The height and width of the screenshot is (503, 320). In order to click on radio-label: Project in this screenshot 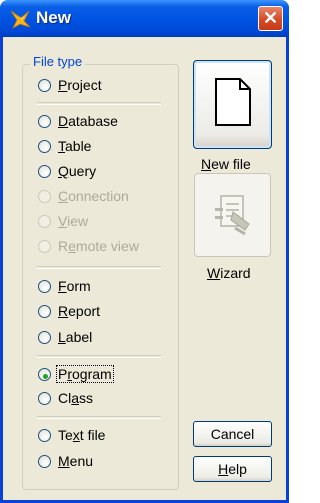, I will do `click(80, 85)`.